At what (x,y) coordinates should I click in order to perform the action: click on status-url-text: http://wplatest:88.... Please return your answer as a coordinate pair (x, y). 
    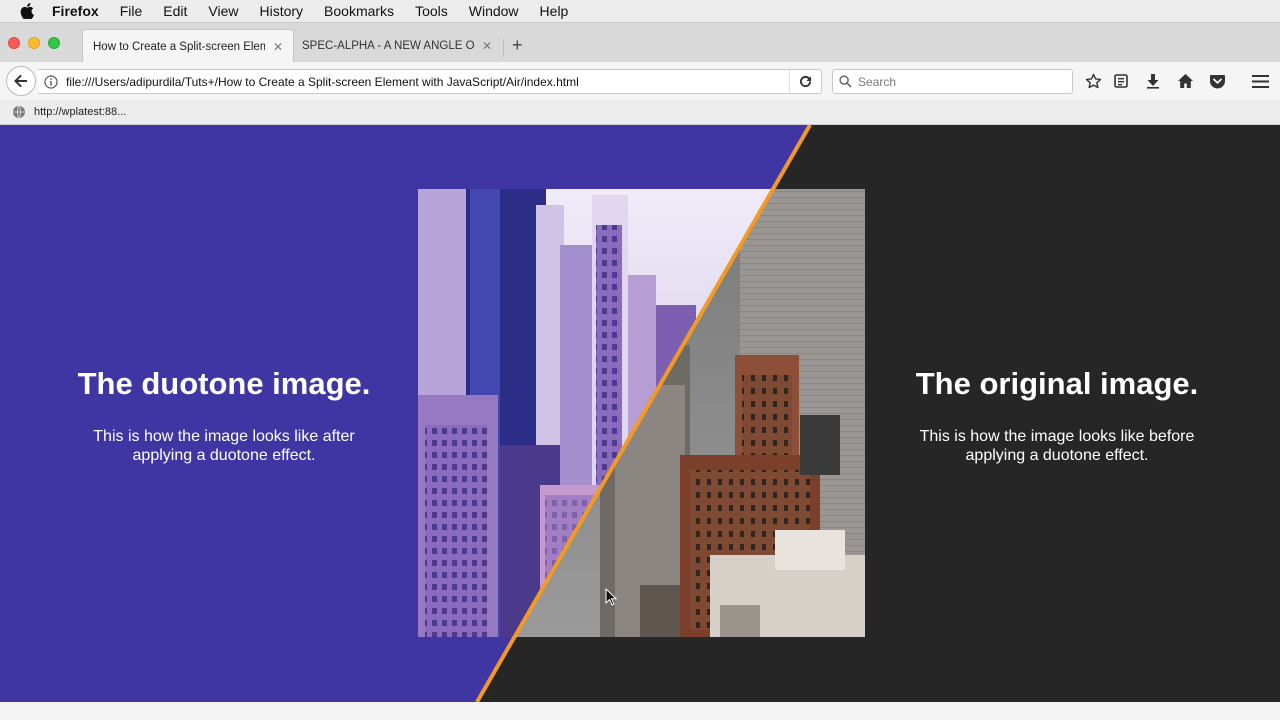
    Looking at the image, I should click on (80, 112).